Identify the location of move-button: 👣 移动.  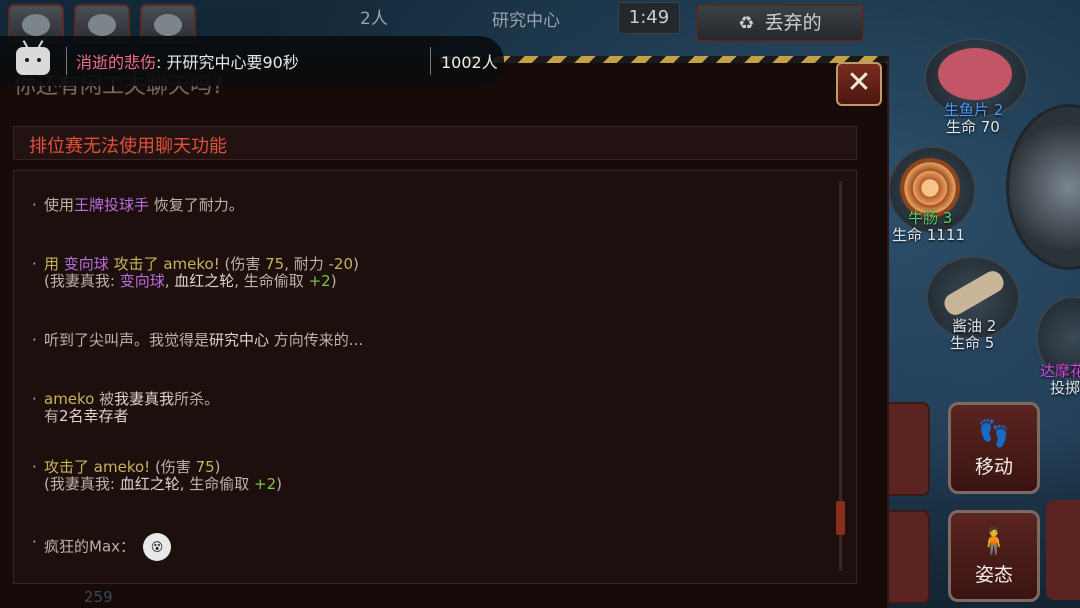
(994, 448).